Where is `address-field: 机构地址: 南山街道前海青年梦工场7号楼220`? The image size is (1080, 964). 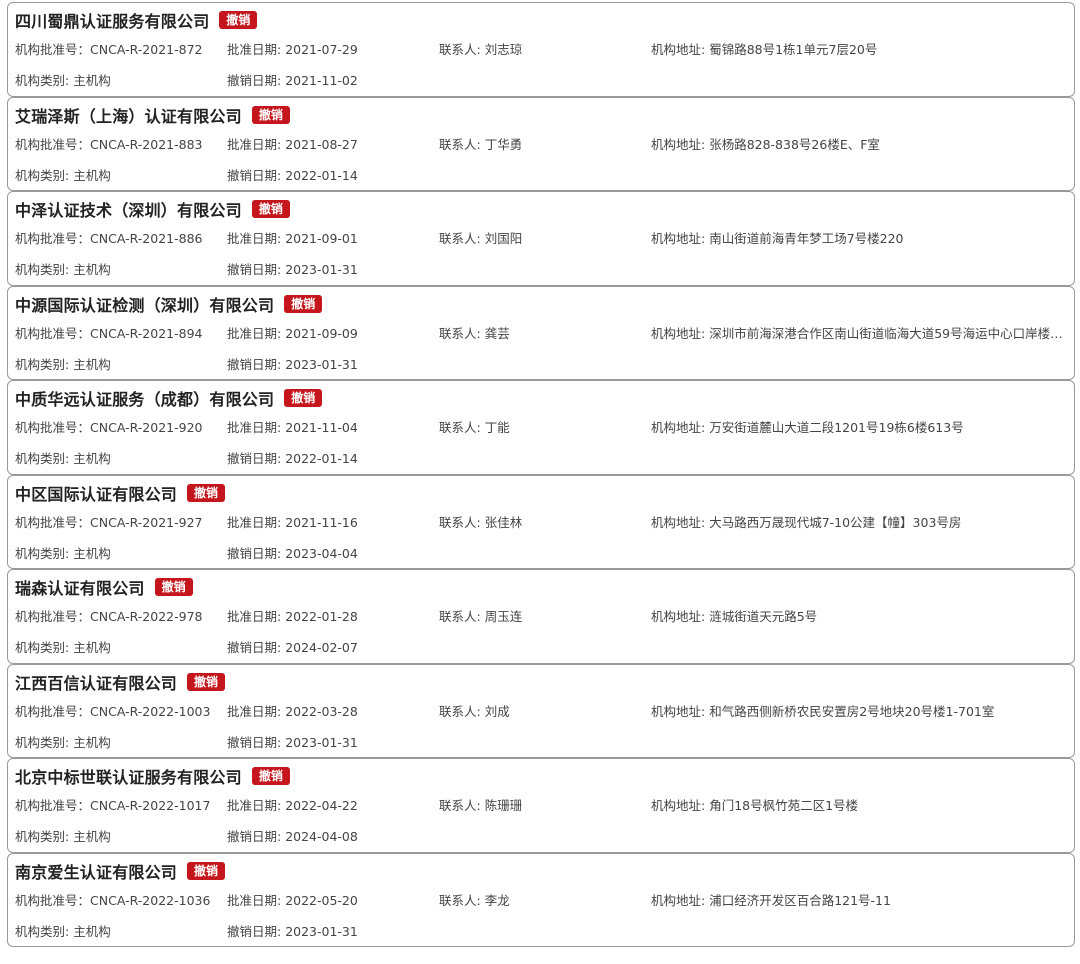 address-field: 机构地址: 南山街道前海青年梦工场7号楼220 is located at coordinates (862, 237).